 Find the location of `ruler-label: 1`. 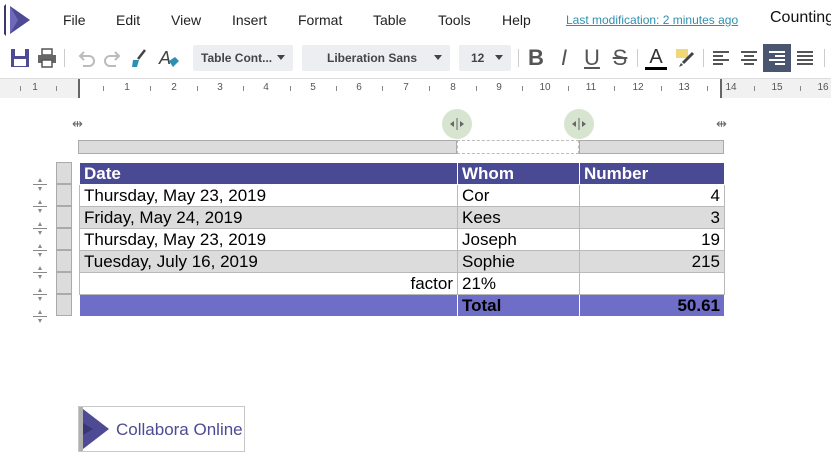

ruler-label: 1 is located at coordinates (127, 87).